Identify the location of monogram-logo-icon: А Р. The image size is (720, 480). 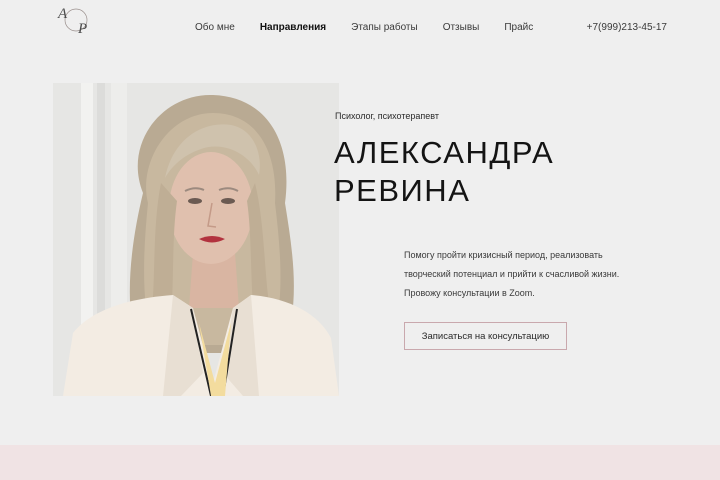
(72, 21).